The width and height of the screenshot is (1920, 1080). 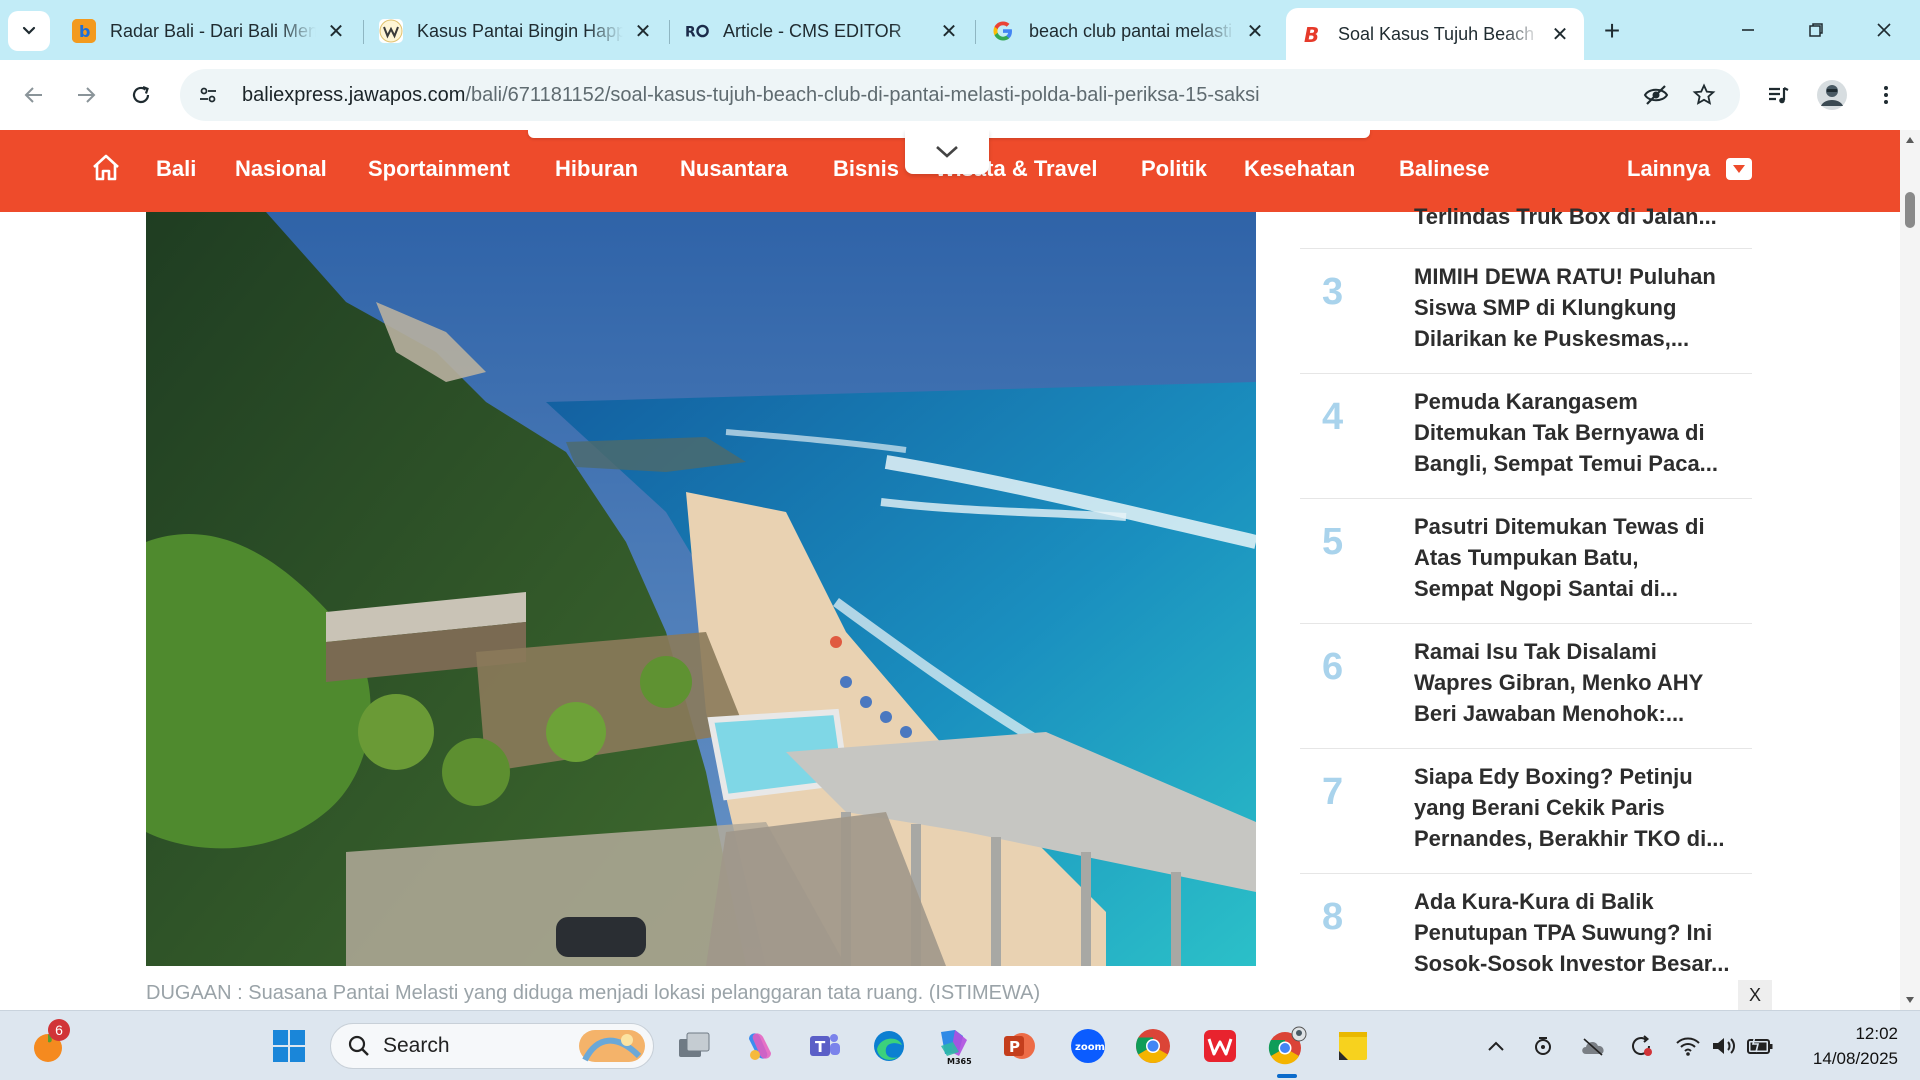 I want to click on tab-search-menu-button, so click(x=29, y=31).